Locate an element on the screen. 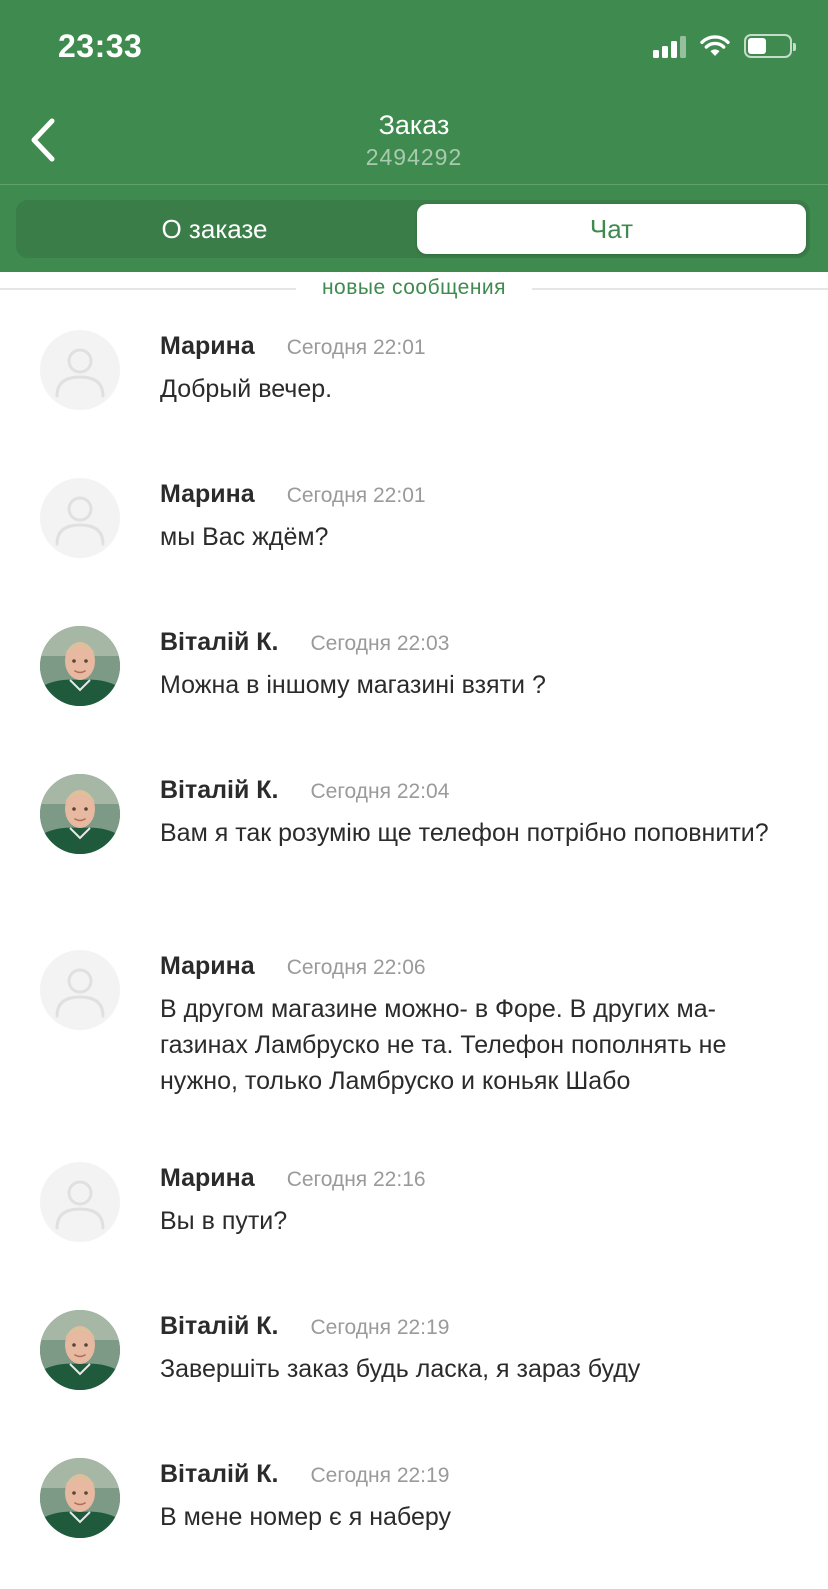 The height and width of the screenshot is (1589, 828). message-text: мы Вас ждём? is located at coordinates (244, 537).